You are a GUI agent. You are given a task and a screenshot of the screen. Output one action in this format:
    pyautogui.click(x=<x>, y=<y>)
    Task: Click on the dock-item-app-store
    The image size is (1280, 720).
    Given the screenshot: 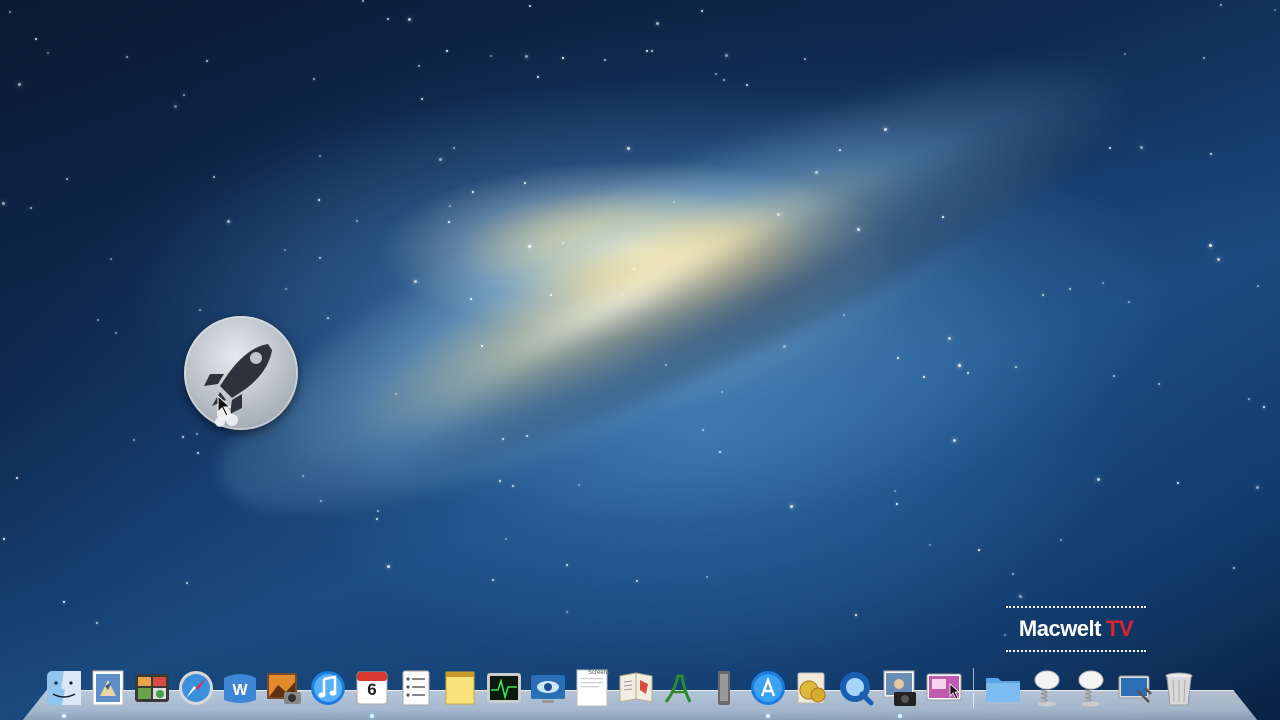 What is the action you would take?
    pyautogui.click(x=768, y=693)
    